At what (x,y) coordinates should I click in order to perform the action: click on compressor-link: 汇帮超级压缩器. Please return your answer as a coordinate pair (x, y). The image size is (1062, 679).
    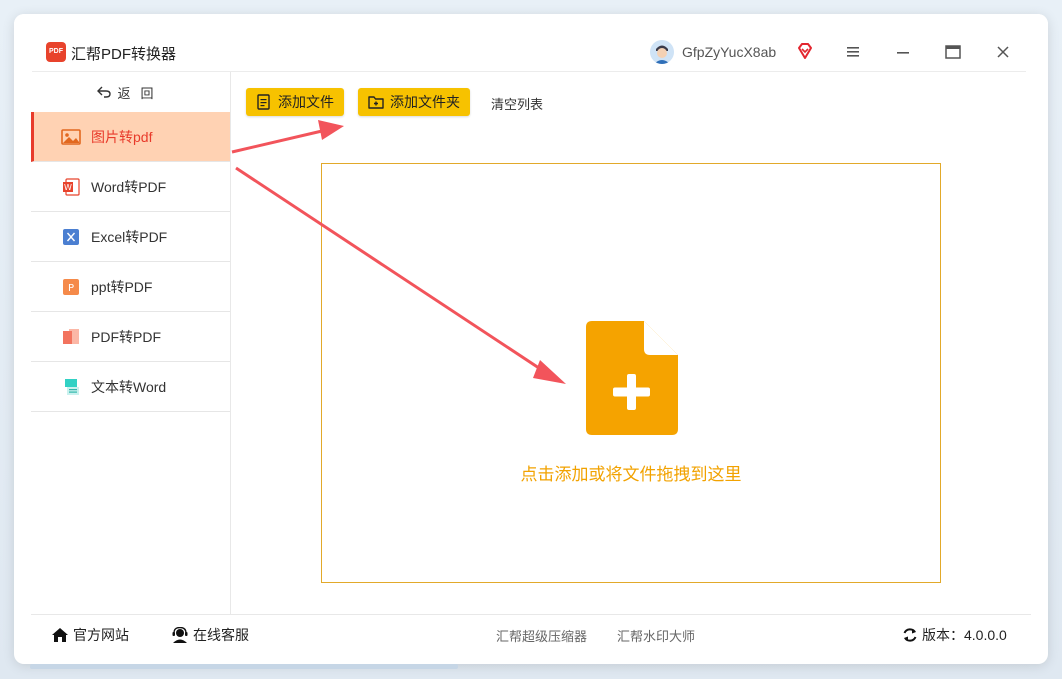
    Looking at the image, I should click on (541, 635).